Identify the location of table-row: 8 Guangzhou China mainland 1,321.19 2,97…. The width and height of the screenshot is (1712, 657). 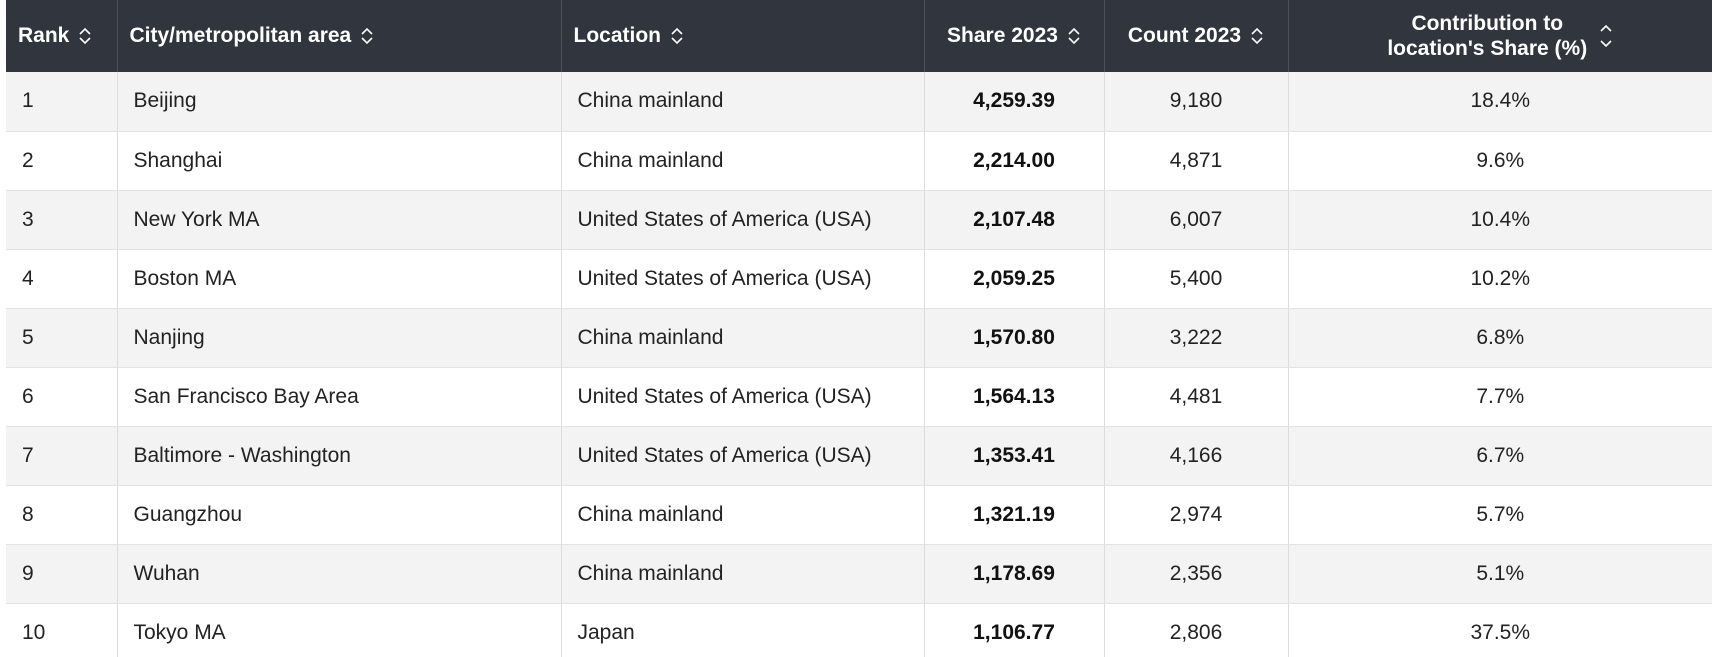
(859, 515).